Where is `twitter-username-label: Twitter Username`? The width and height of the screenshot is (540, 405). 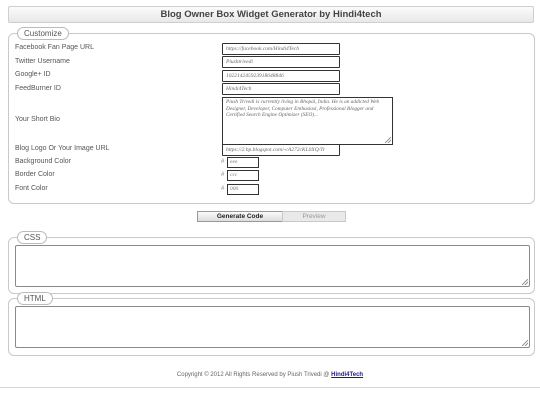
twitter-username-label: Twitter Username is located at coordinates (42, 61).